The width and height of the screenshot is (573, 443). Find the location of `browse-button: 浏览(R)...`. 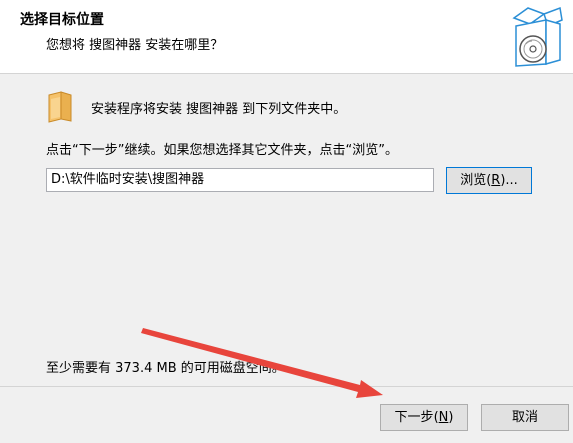

browse-button: 浏览(R)... is located at coordinates (489, 180).